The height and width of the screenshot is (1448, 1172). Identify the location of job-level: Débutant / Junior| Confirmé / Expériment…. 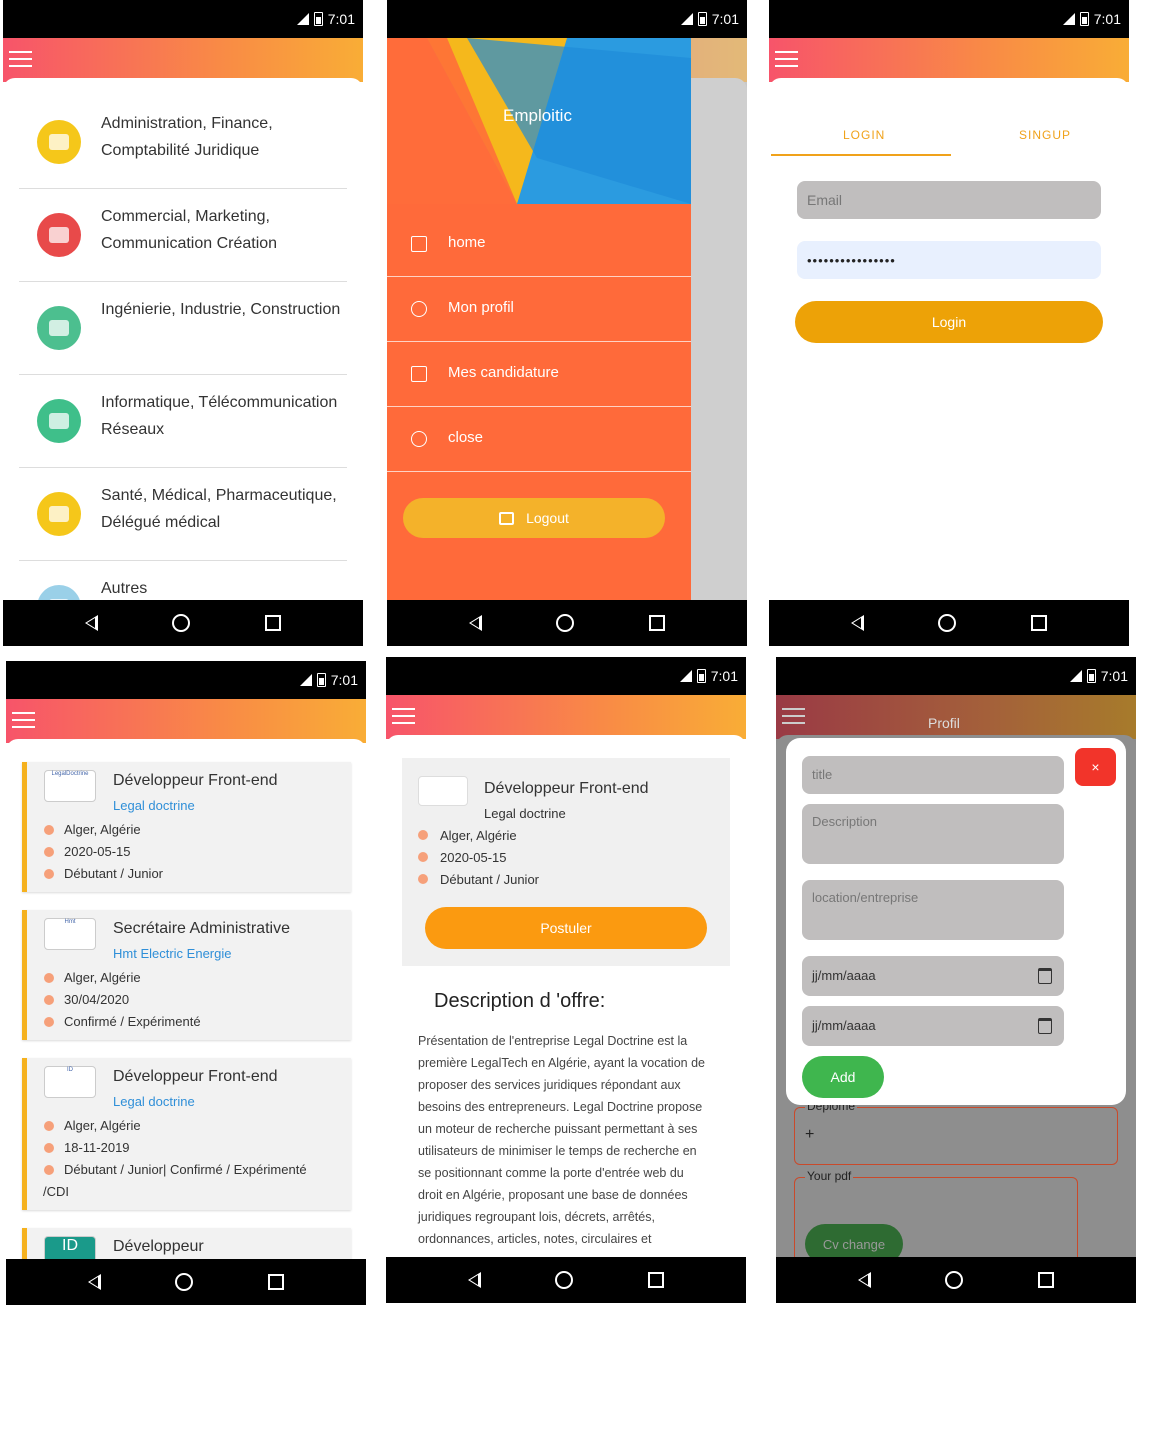
(175, 1169).